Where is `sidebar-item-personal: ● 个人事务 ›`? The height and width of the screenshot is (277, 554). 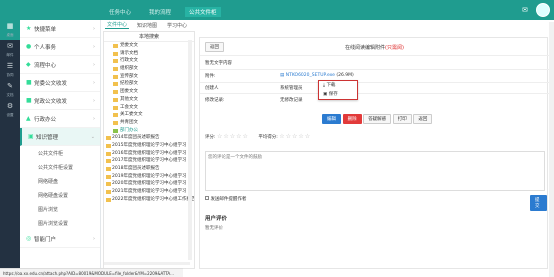 sidebar-item-personal: ● 个人事务 › is located at coordinates (60, 47).